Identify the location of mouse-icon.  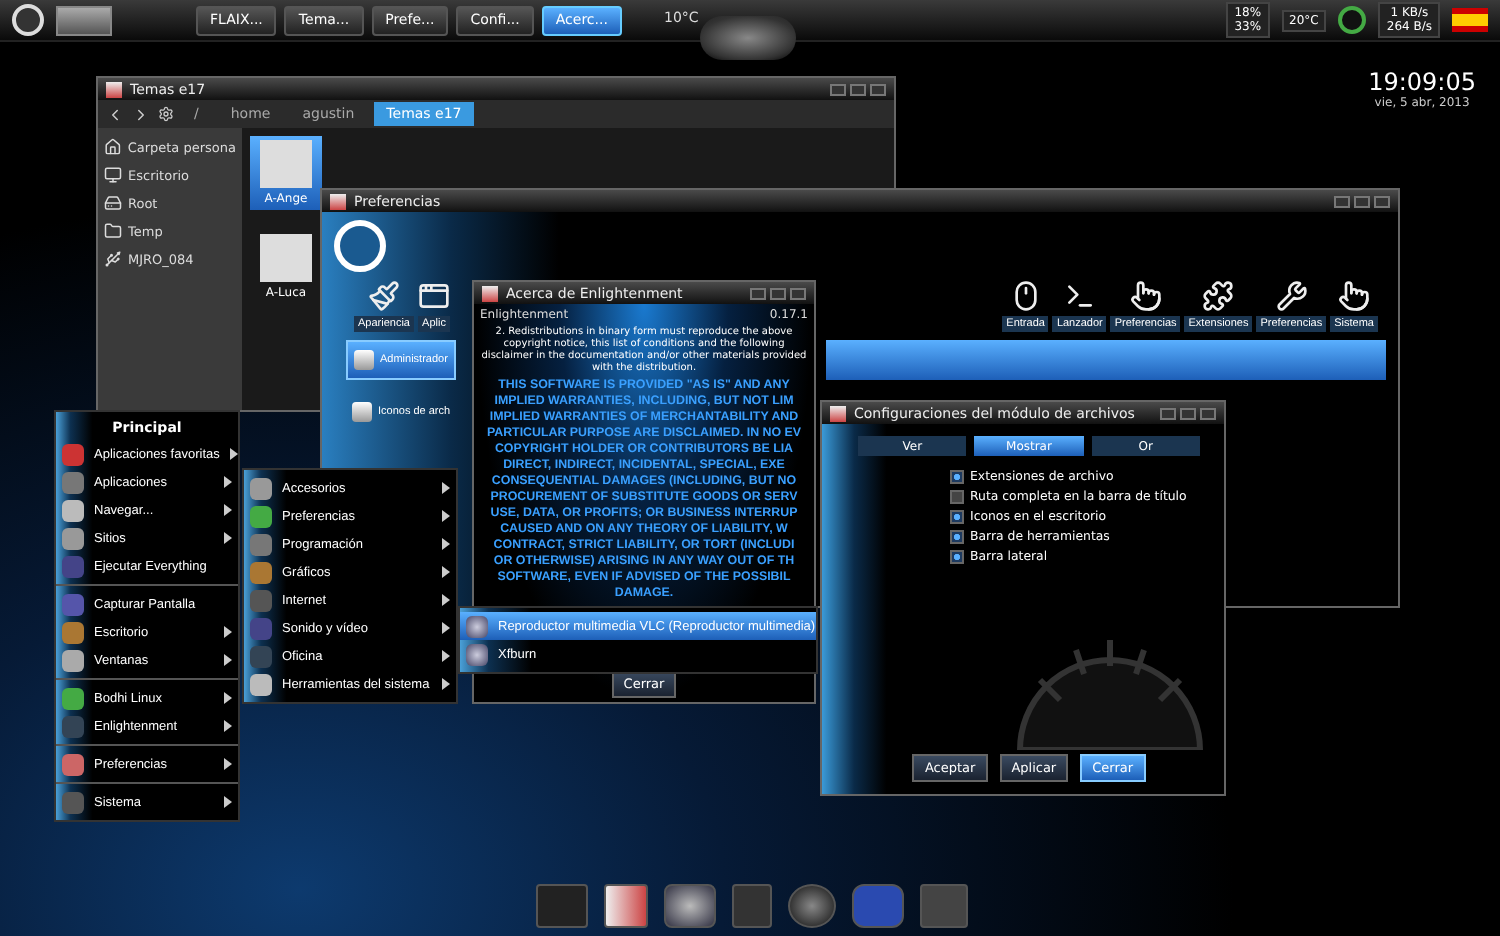
(1025, 296).